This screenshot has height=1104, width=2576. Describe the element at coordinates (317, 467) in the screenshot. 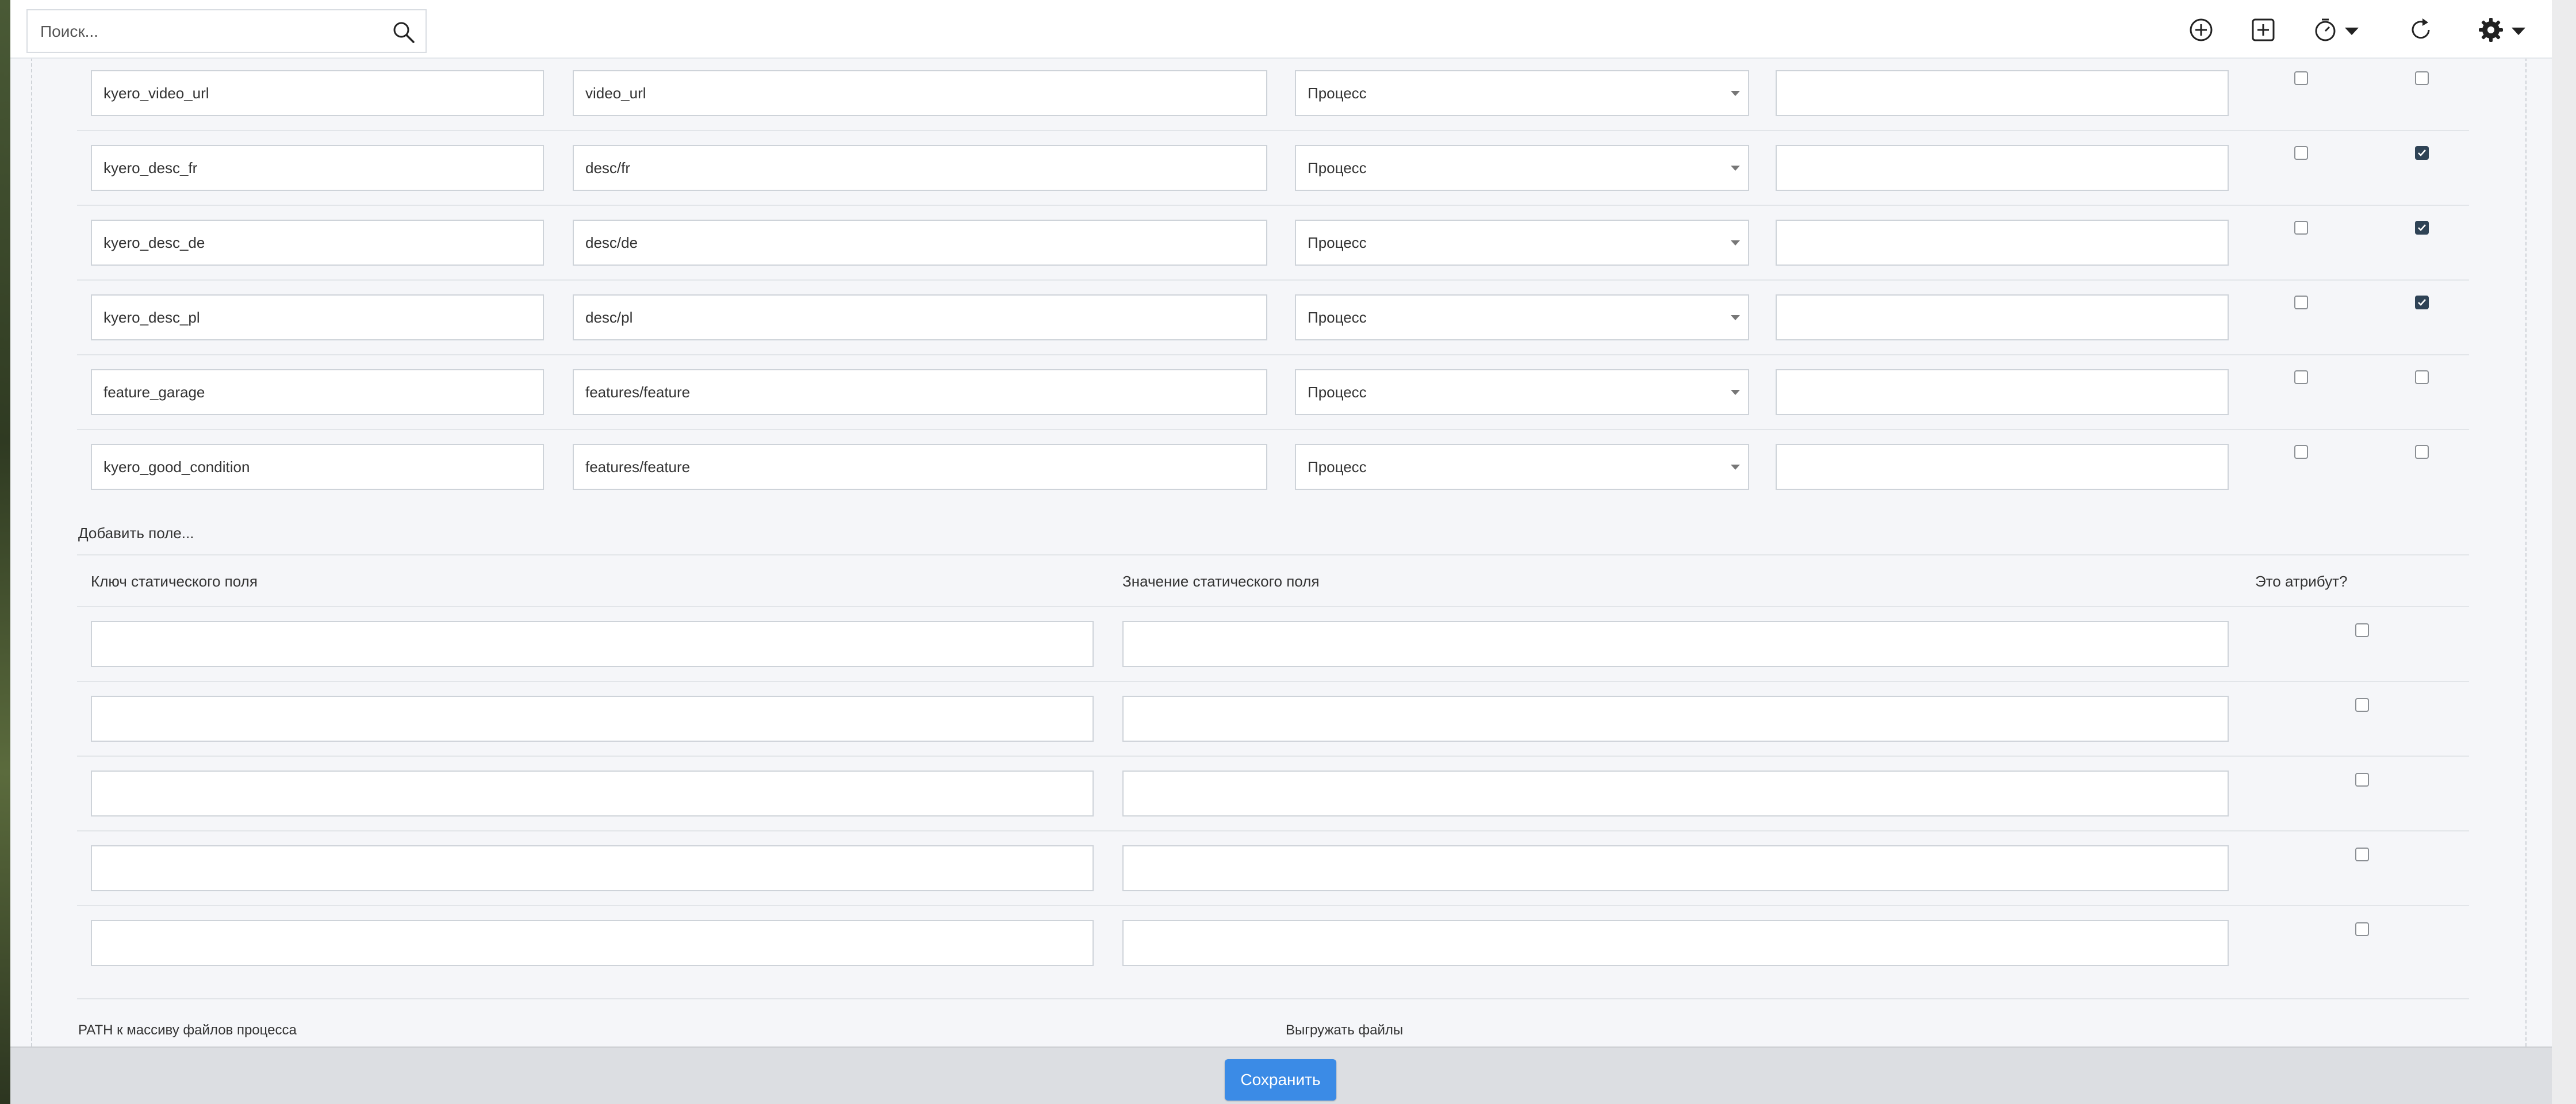

I see `mapping-key-input: kyero_good_condition` at that location.